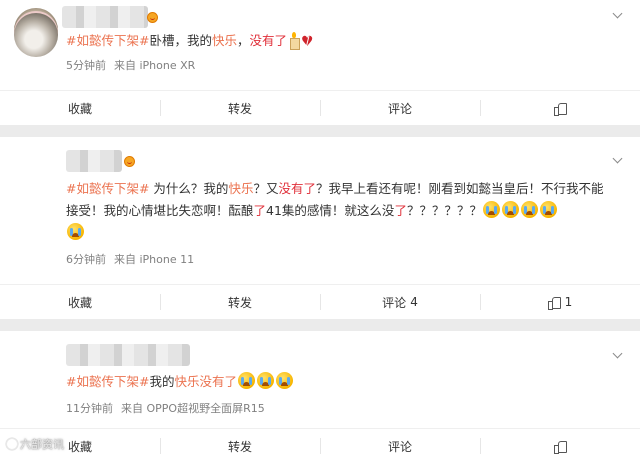  What do you see at coordinates (193, 408) in the screenshot?
I see `post-source: 来自 OPPO超视野全面屏R15` at bounding box center [193, 408].